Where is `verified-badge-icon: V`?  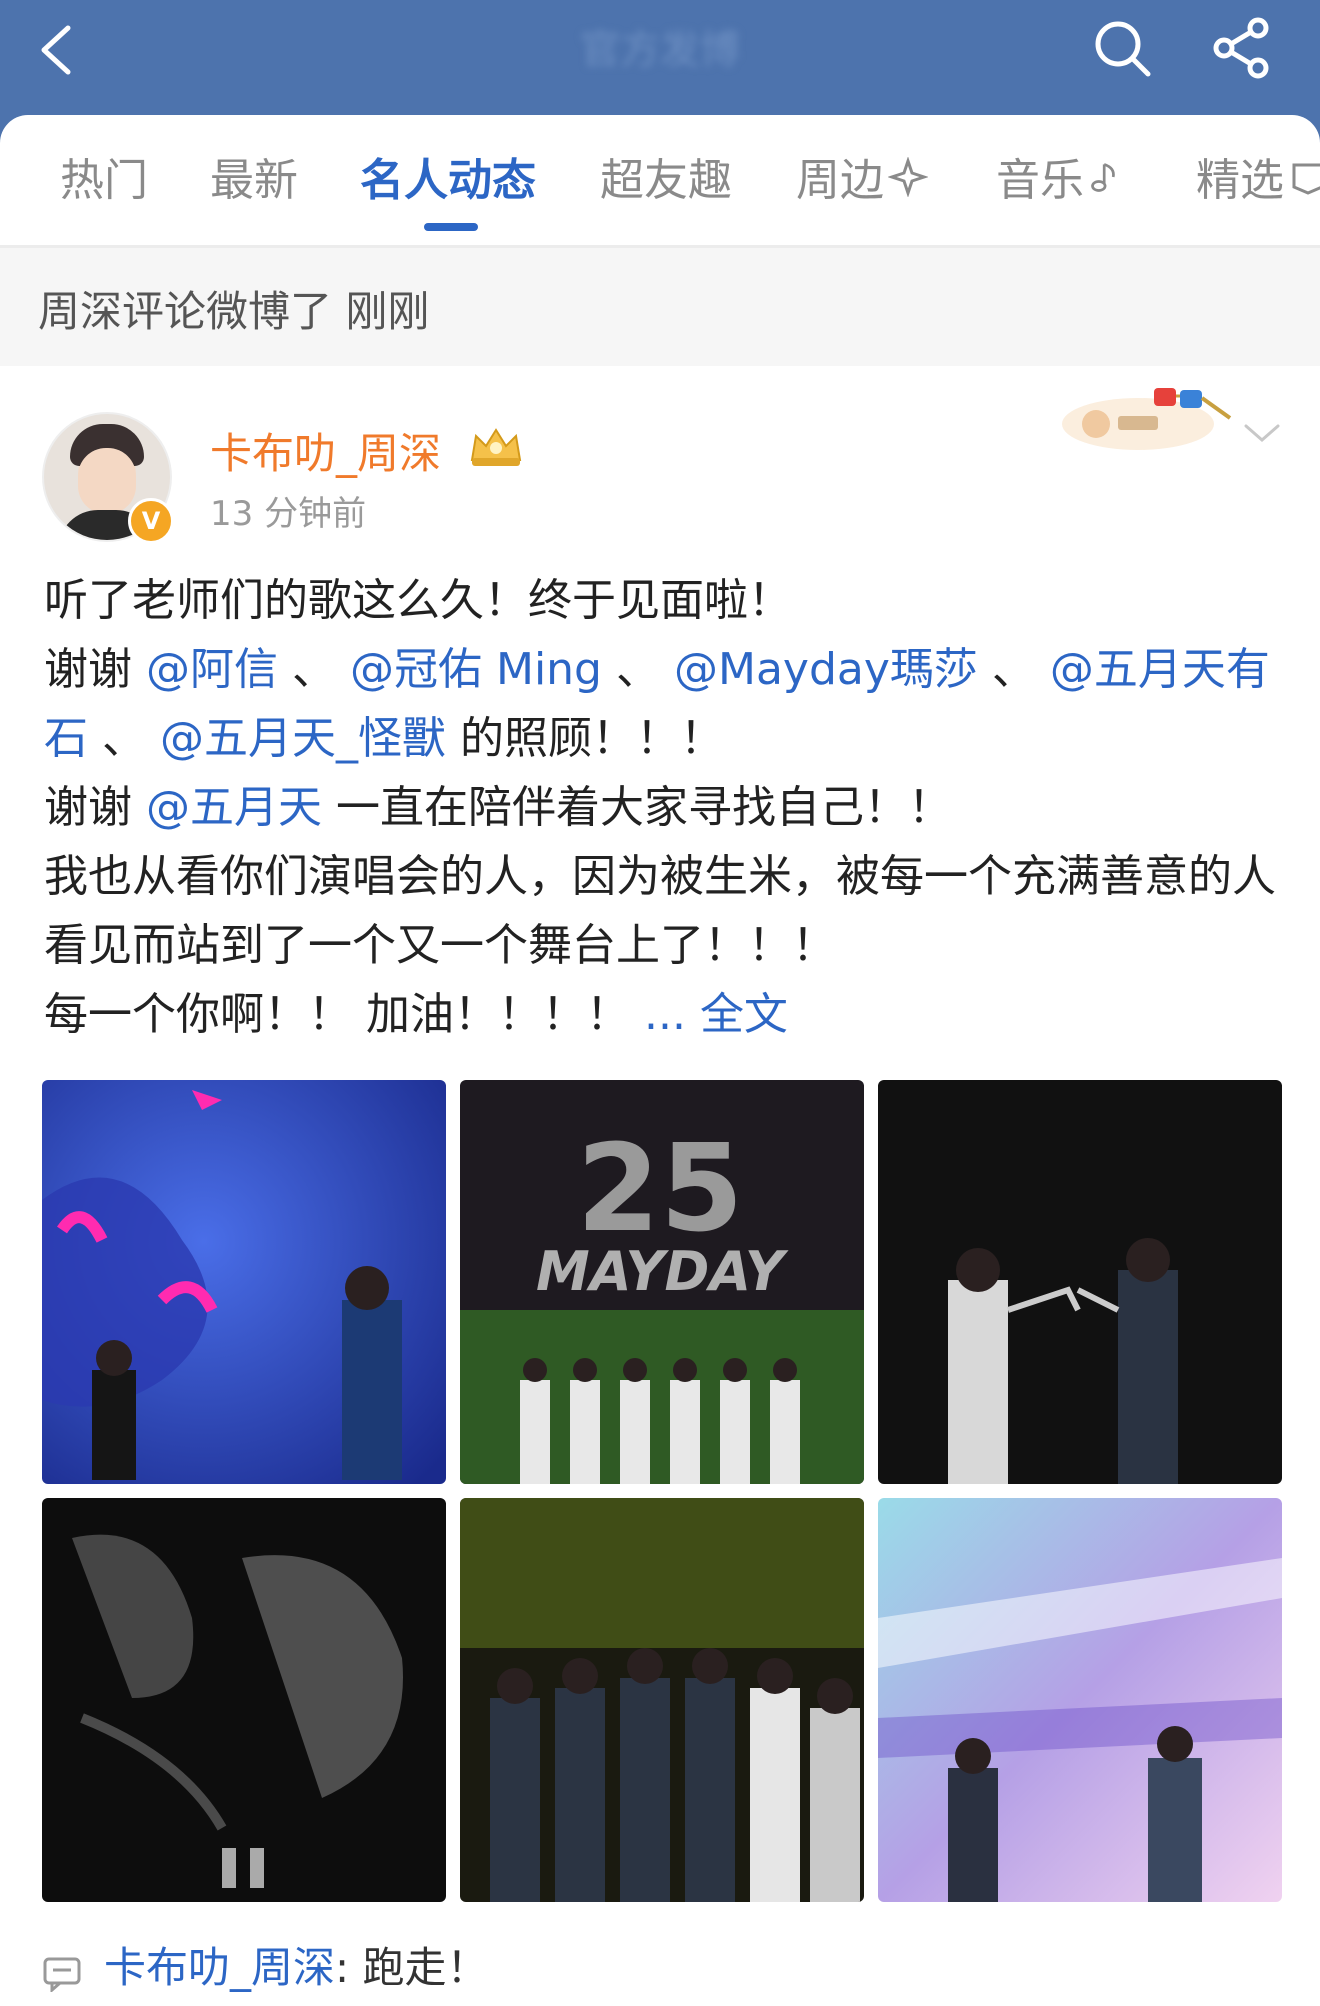 verified-badge-icon: V is located at coordinates (151, 521).